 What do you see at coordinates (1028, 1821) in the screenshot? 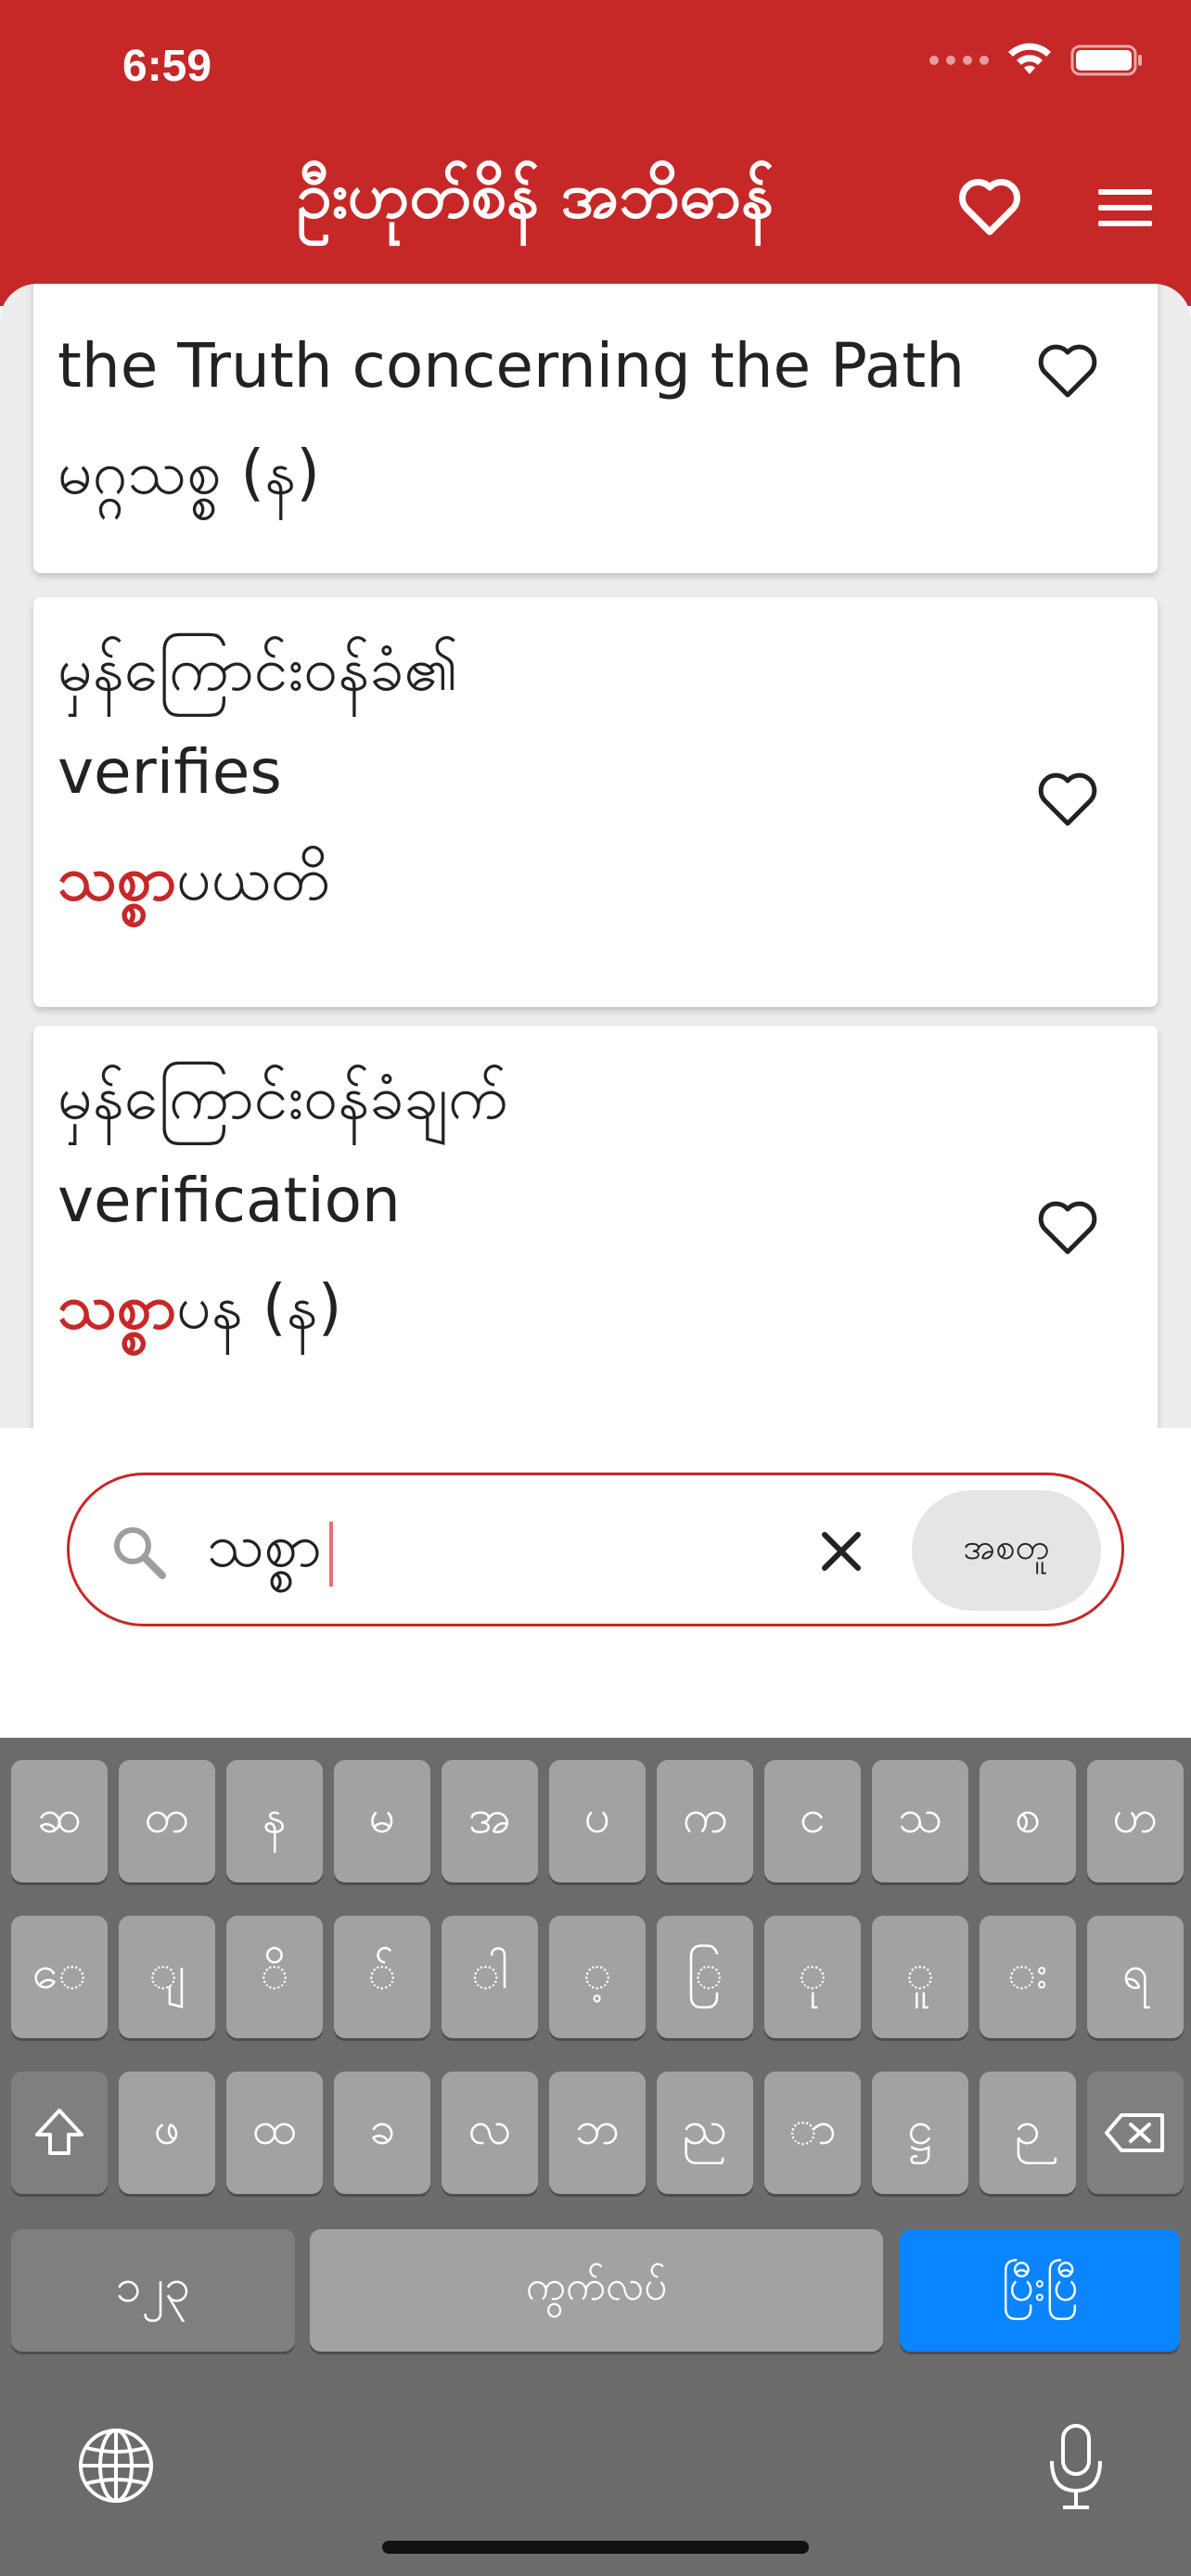
I see `key: စ` at bounding box center [1028, 1821].